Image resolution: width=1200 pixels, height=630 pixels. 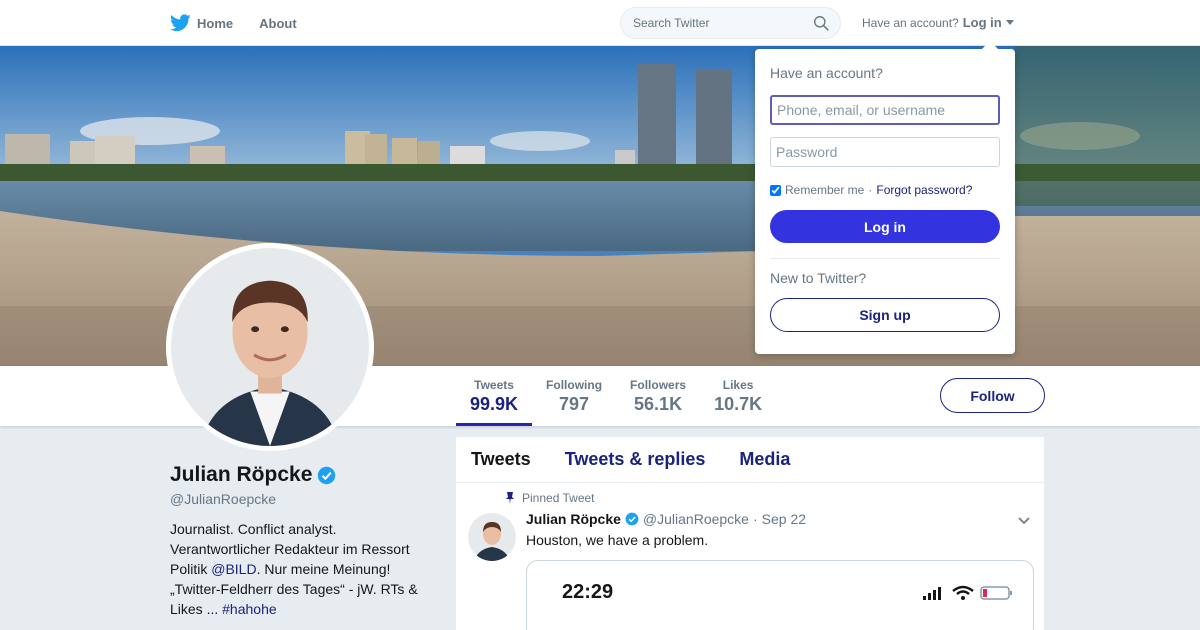 I want to click on search-icon, so click(x=821, y=23).